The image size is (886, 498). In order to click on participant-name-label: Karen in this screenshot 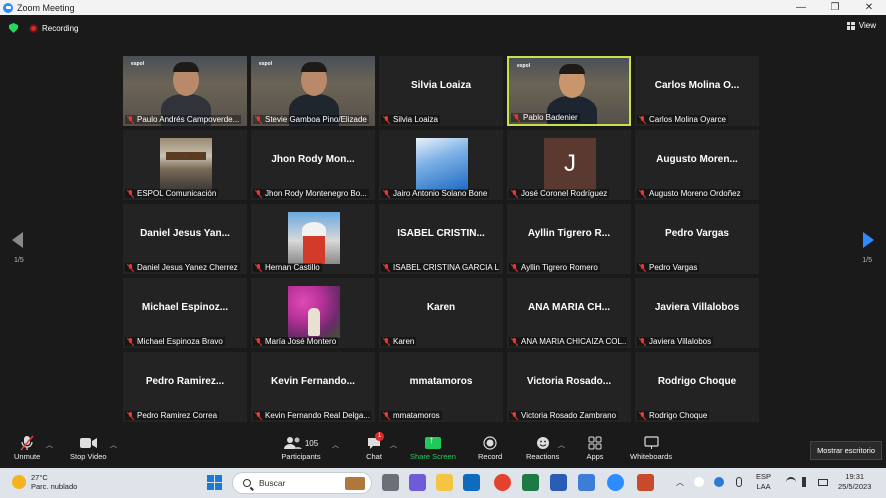, I will do `click(399, 341)`.